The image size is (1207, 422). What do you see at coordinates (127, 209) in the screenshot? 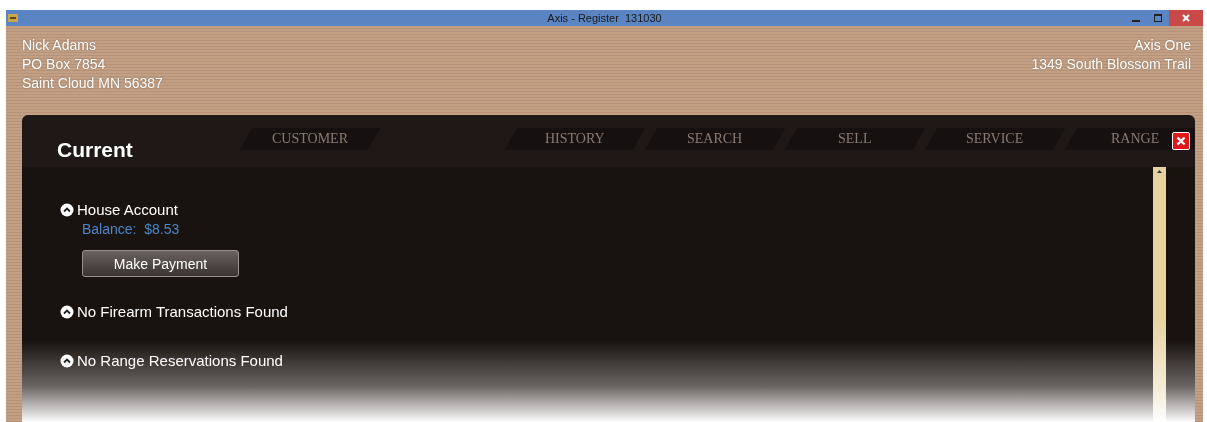
I see `section-heading: House Account` at bounding box center [127, 209].